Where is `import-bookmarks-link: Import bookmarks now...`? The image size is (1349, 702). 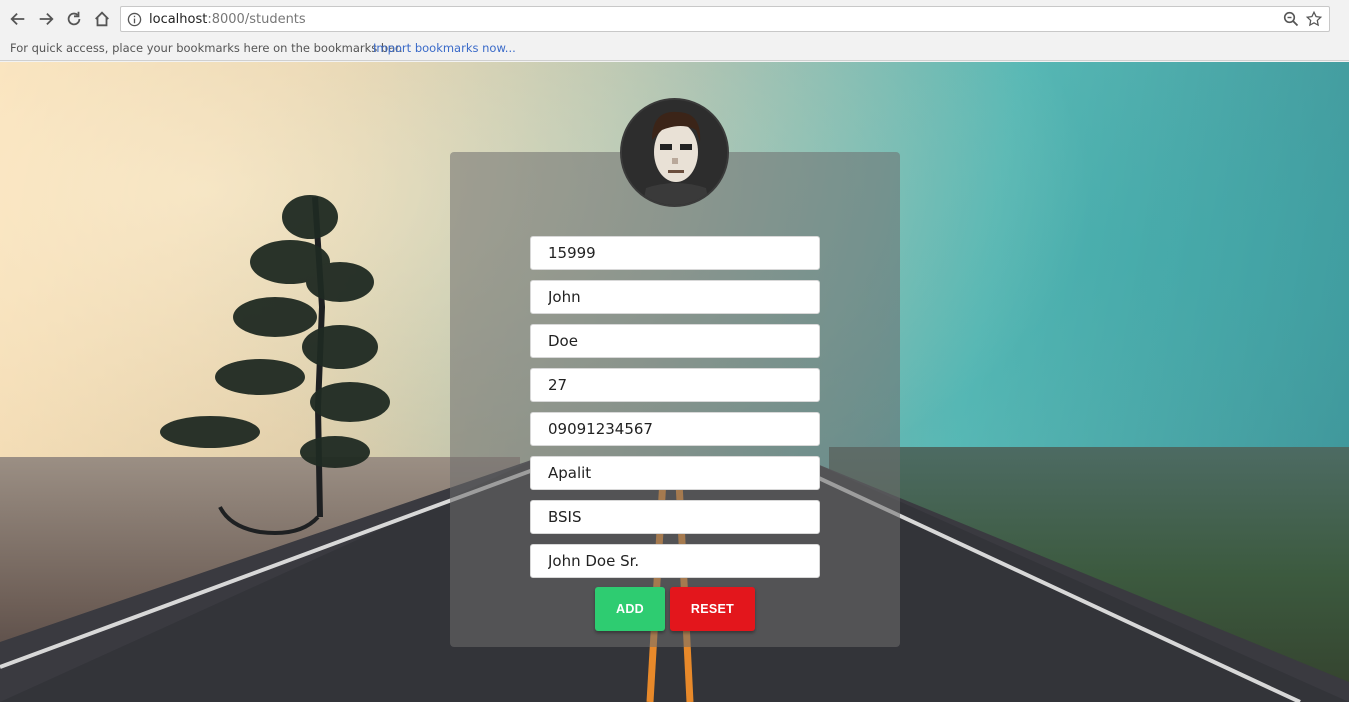 import-bookmarks-link: Import bookmarks now... is located at coordinates (444, 48).